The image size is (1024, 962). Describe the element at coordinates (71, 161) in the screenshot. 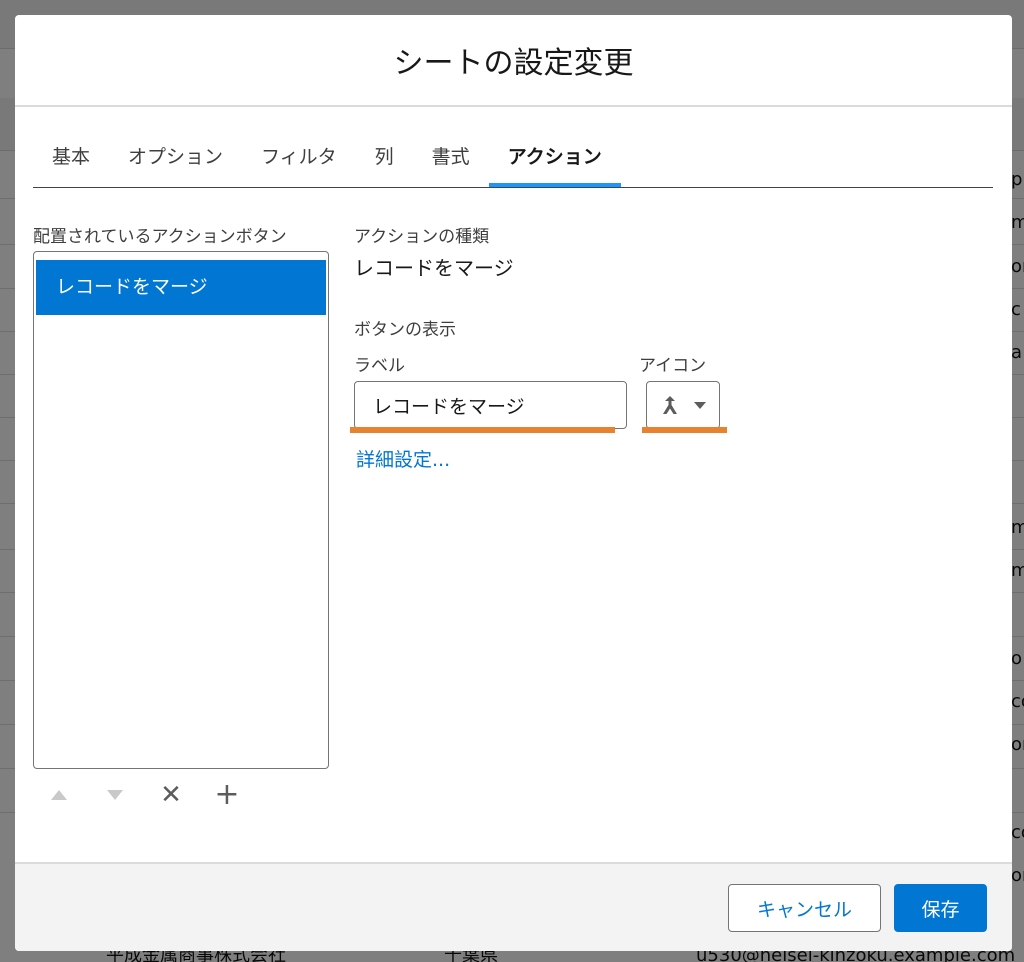

I see `tab-basic: 基本` at that location.